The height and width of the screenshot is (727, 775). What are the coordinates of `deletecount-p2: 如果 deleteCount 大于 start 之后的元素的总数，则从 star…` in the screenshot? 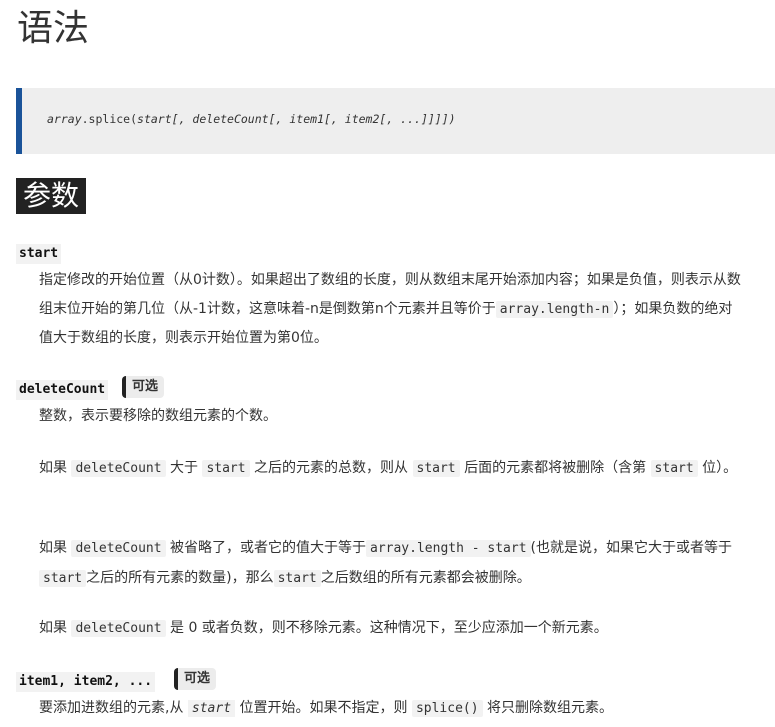 It's located at (391, 469).